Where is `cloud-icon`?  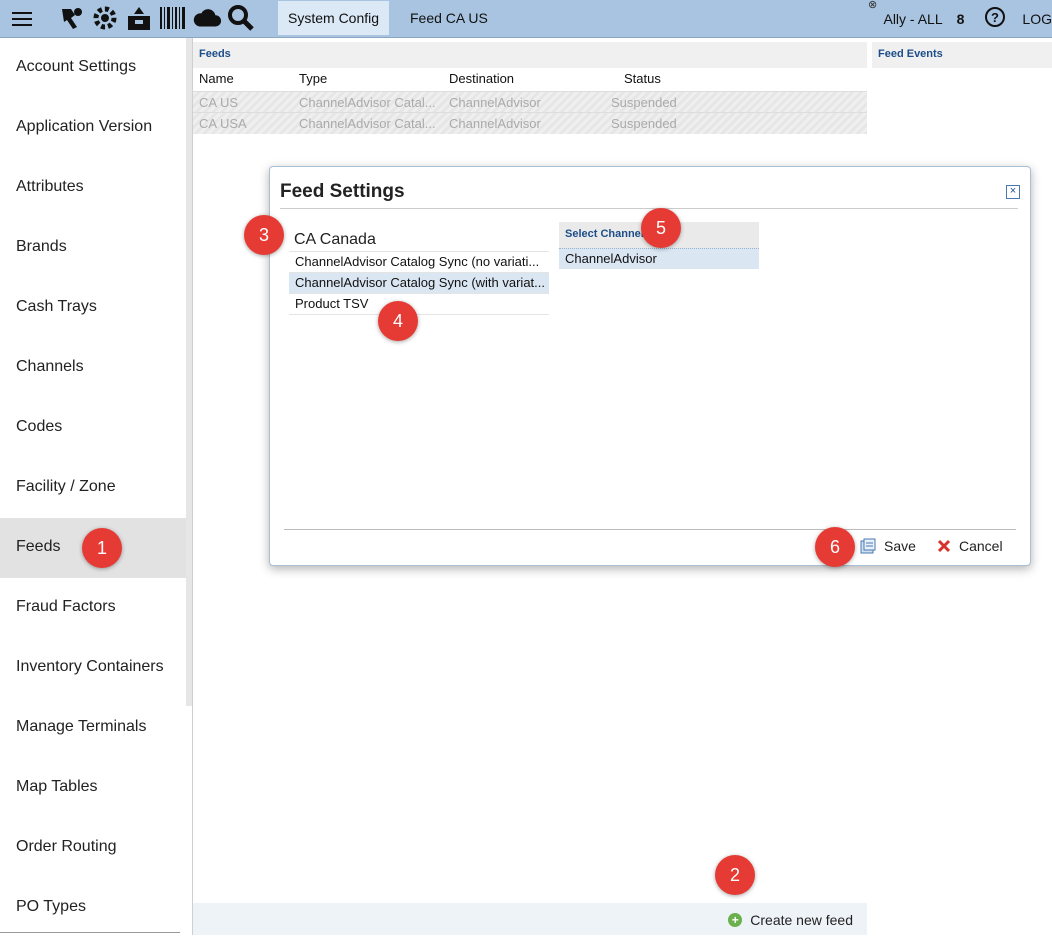
cloud-icon is located at coordinates (207, 18).